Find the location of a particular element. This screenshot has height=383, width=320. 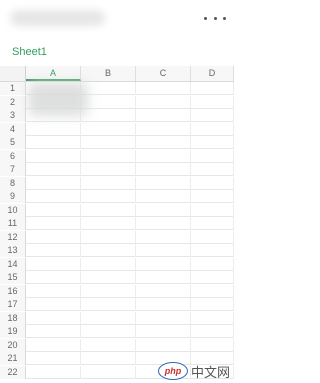

column-header-a: A is located at coordinates (53, 73).